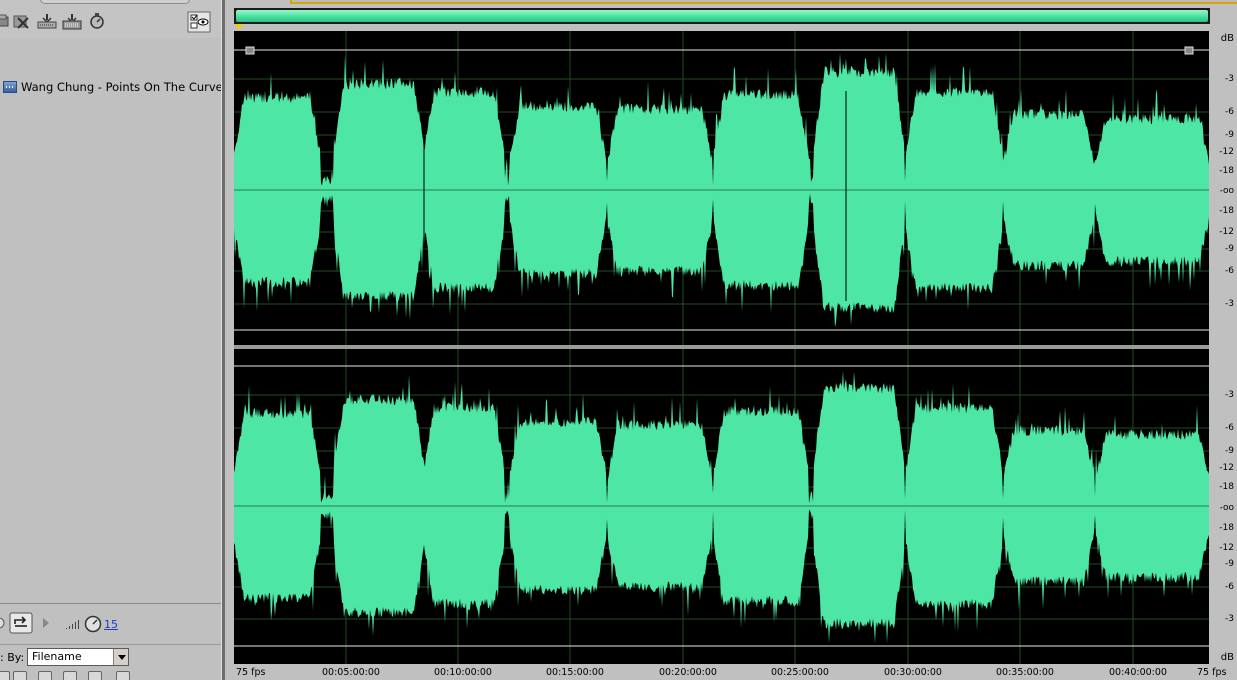 The image size is (1237, 680). What do you see at coordinates (5, 675) in the screenshot?
I see `filter-icon` at bounding box center [5, 675].